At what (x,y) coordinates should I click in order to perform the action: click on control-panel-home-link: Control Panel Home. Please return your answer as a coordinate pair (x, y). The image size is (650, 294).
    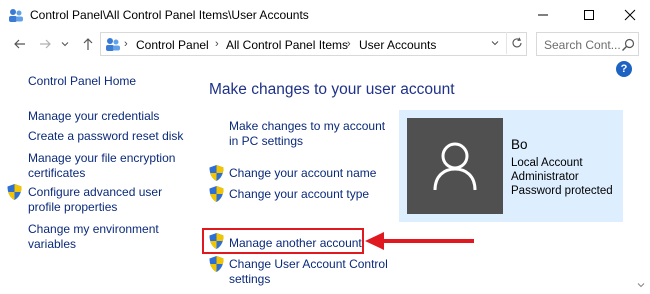
    Looking at the image, I should click on (82, 81).